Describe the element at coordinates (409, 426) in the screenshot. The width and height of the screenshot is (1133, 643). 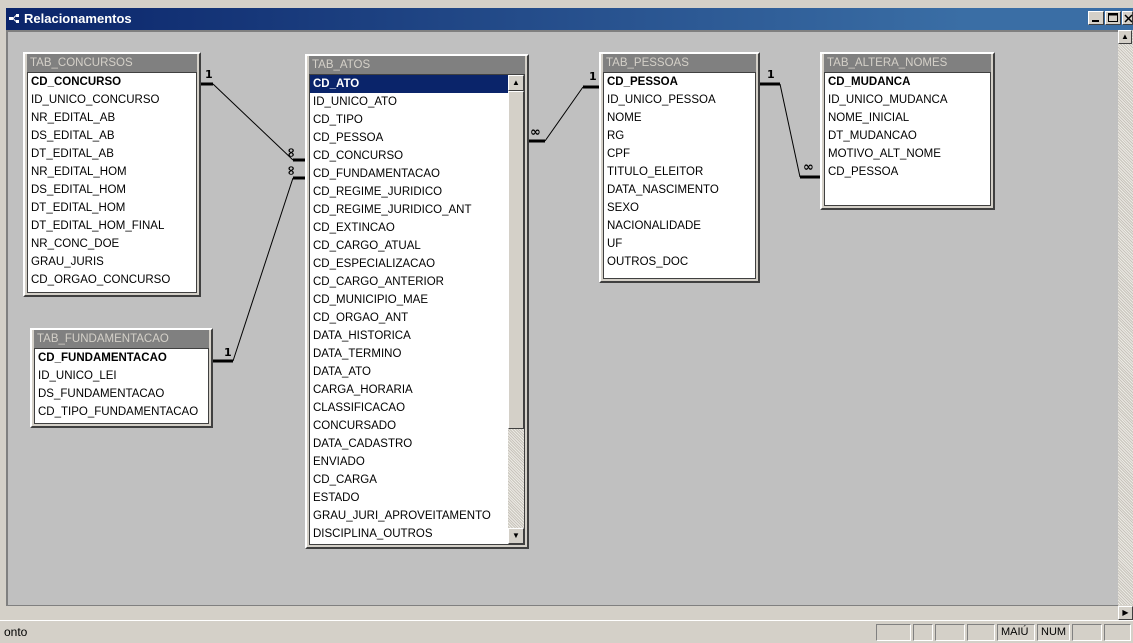
I see `field-concursado: CONCURSADO` at that location.